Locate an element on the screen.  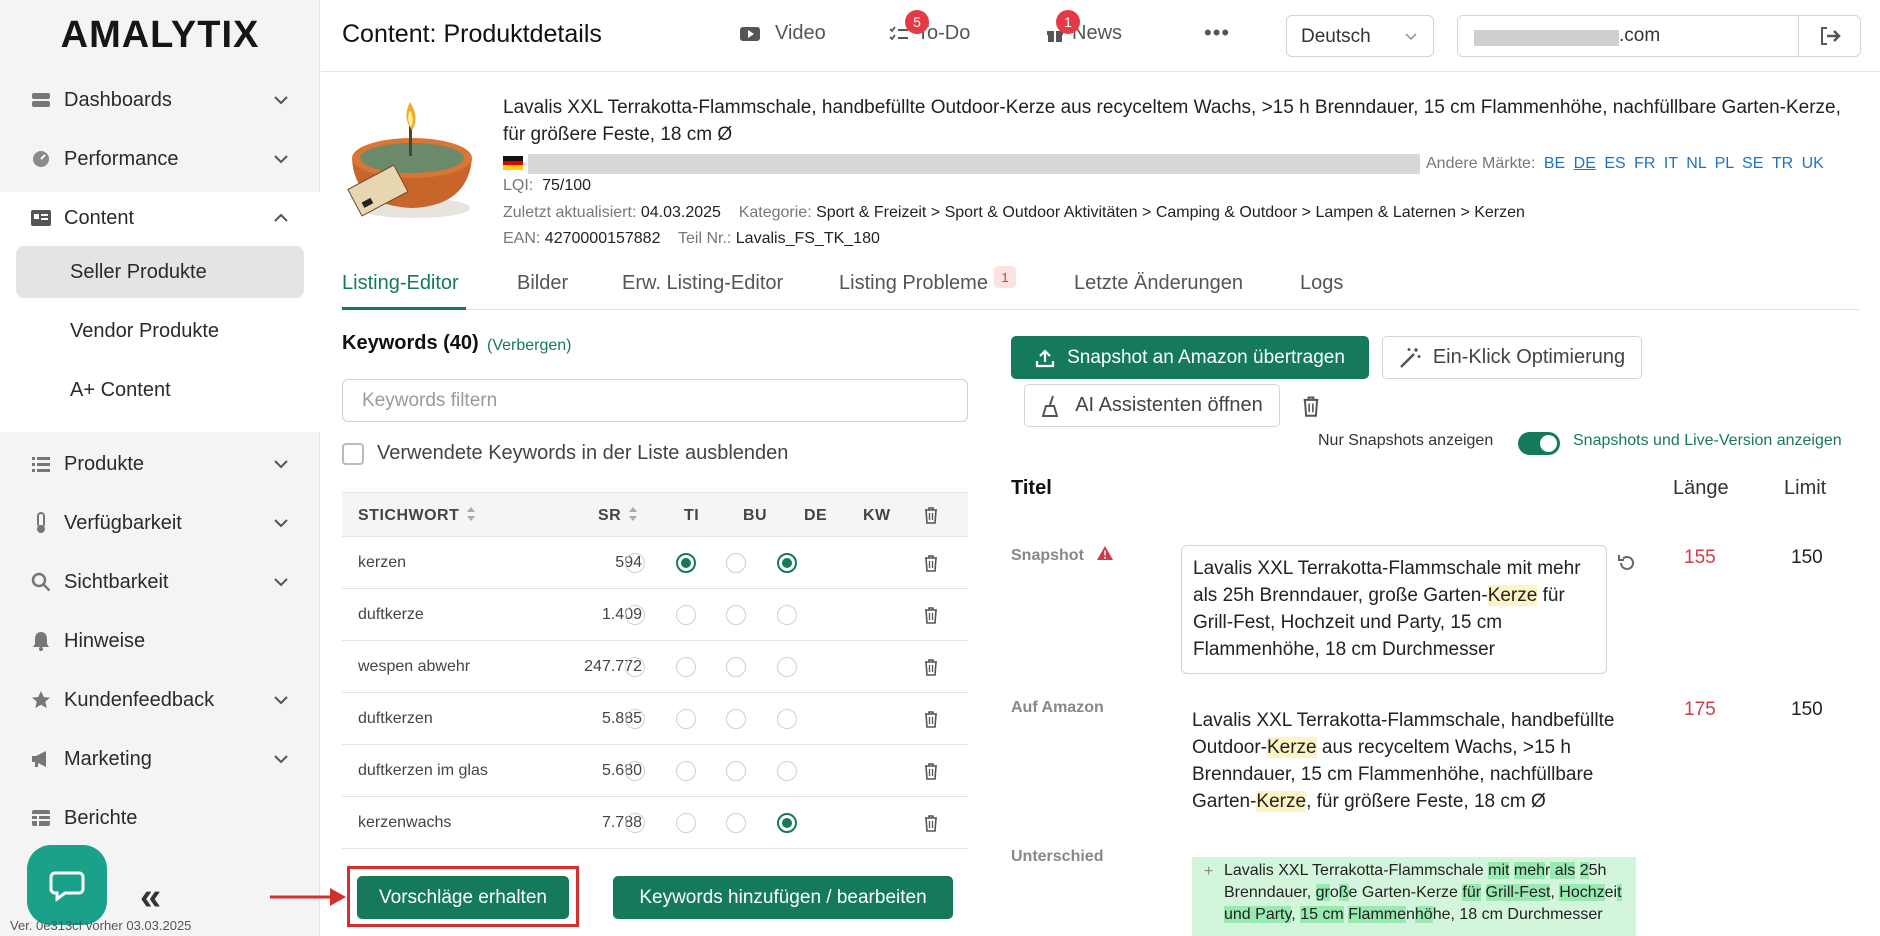
tab-letzte-aenderungen: Letzte Änderungen is located at coordinates (1158, 283).